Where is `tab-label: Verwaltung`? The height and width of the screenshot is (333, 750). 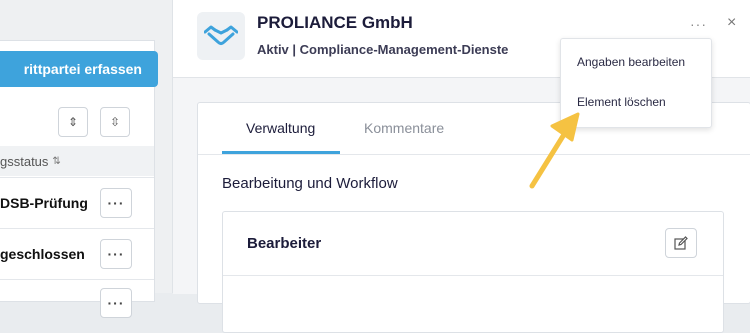 tab-label: Verwaltung is located at coordinates (281, 128).